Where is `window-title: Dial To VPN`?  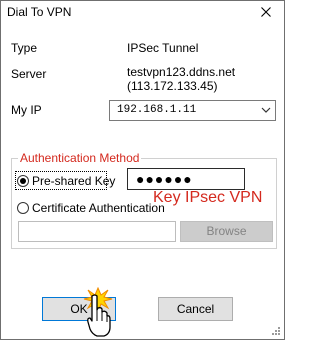 window-title: Dial To VPN is located at coordinates (39, 12).